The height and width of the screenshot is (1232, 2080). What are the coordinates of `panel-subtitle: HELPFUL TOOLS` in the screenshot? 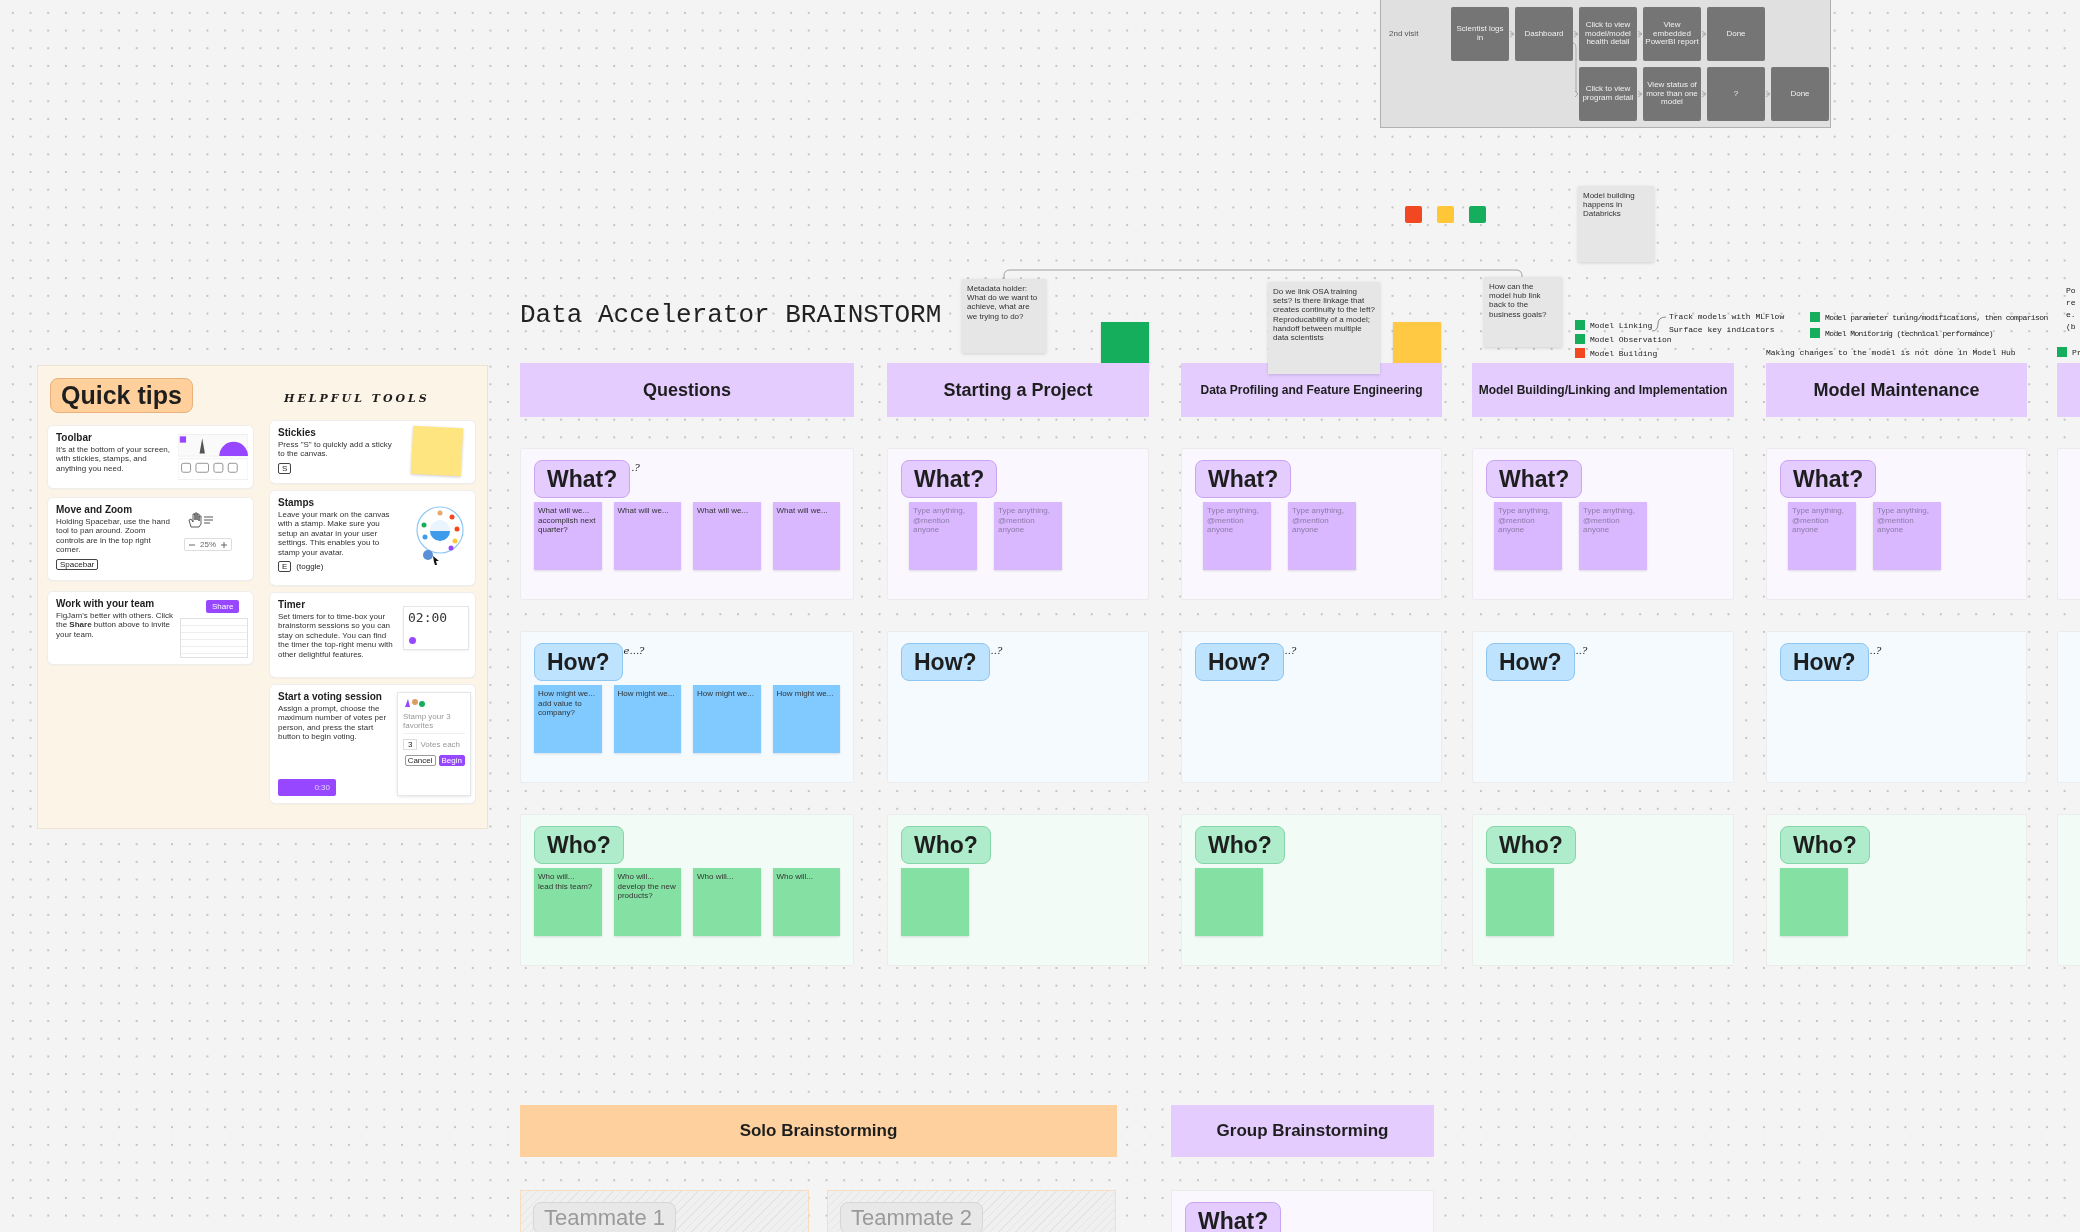 It's located at (357, 398).